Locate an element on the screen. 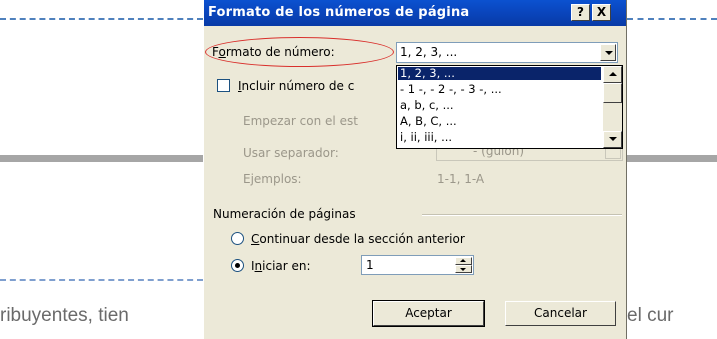 This screenshot has width=717, height=339. scroll-down-icon is located at coordinates (612, 139).